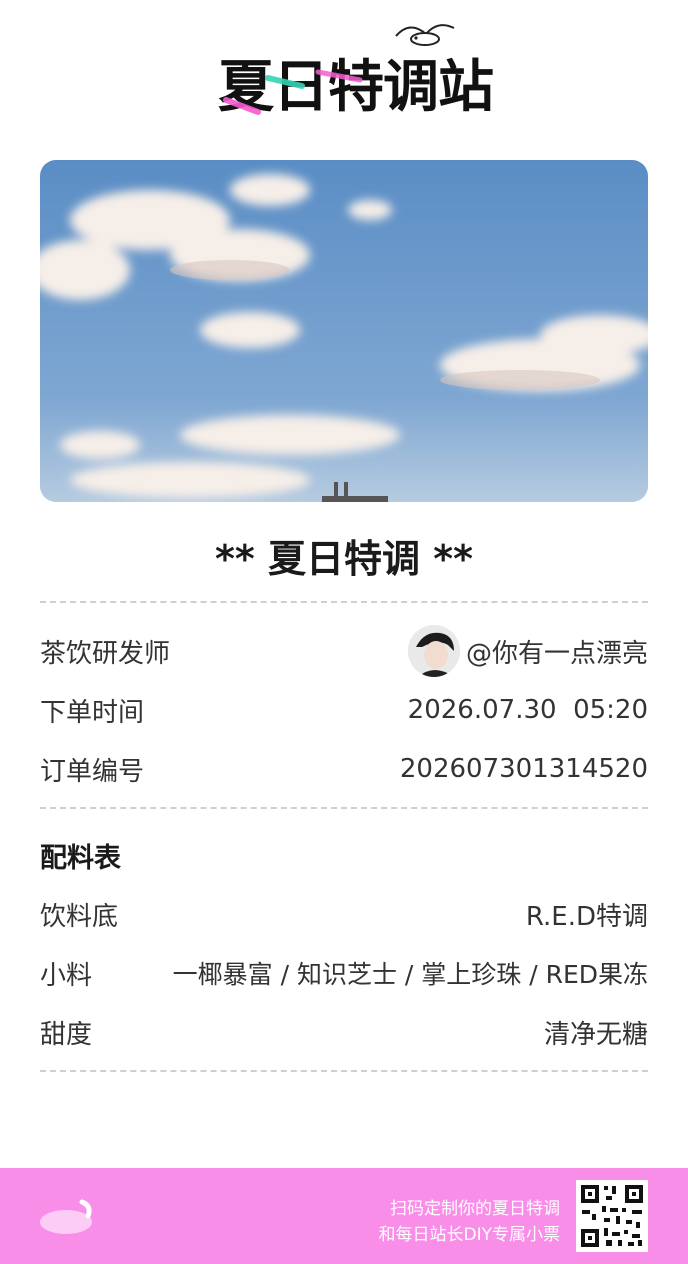  I want to click on footer-banner: 扫码定制你的夏日特调 和每日站长DIY专属小票, so click(344, 1216).